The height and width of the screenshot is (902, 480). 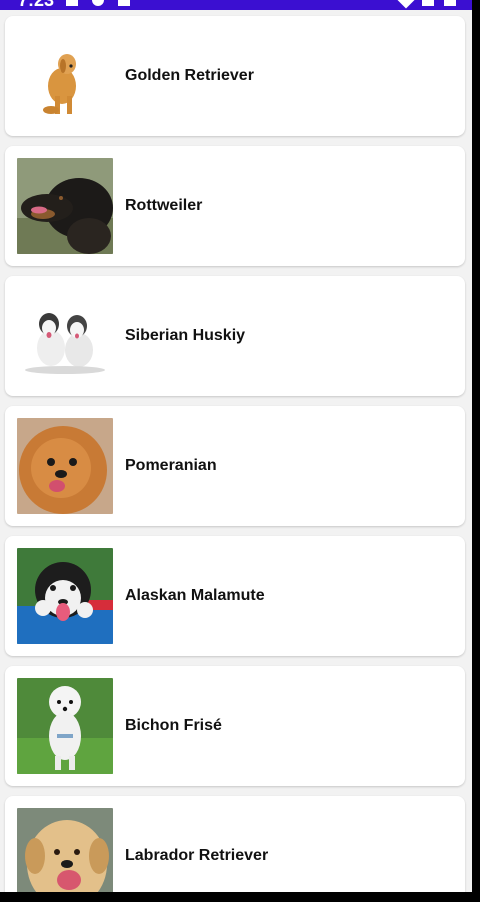 What do you see at coordinates (195, 595) in the screenshot?
I see `breed-name: Alaskan Malamute` at bounding box center [195, 595].